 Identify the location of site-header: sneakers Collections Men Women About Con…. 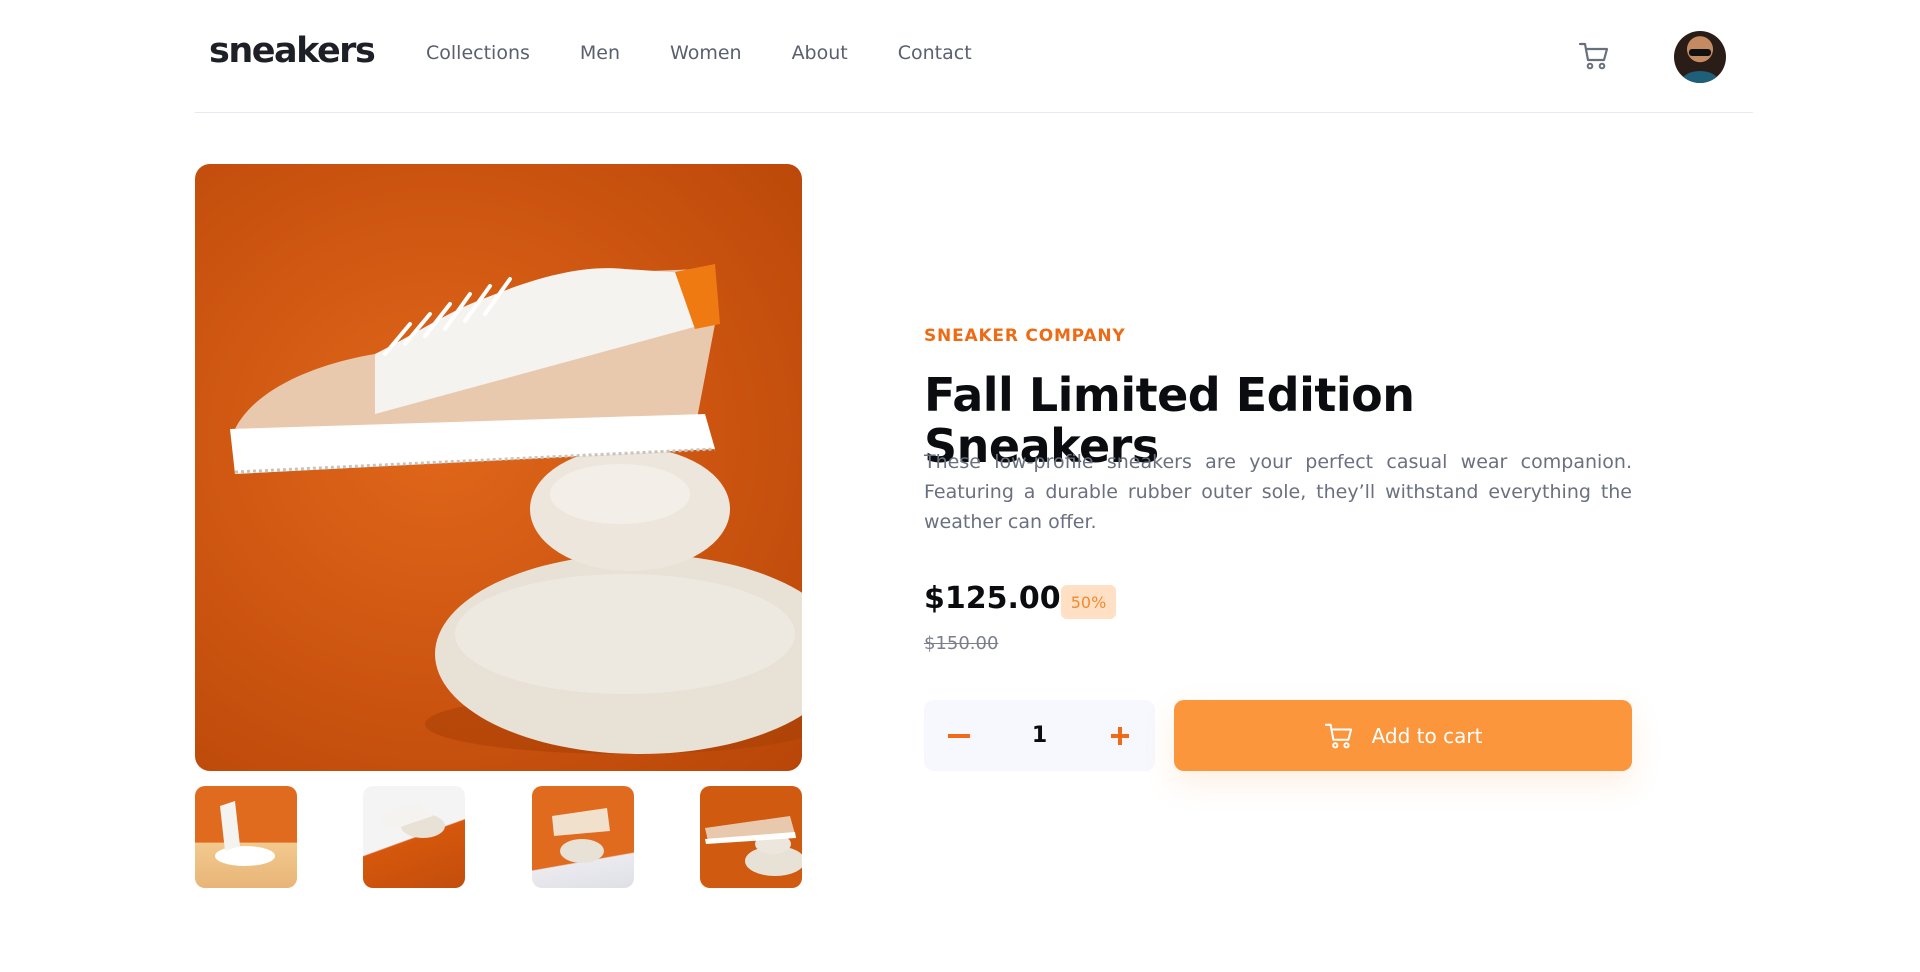
(974, 56).